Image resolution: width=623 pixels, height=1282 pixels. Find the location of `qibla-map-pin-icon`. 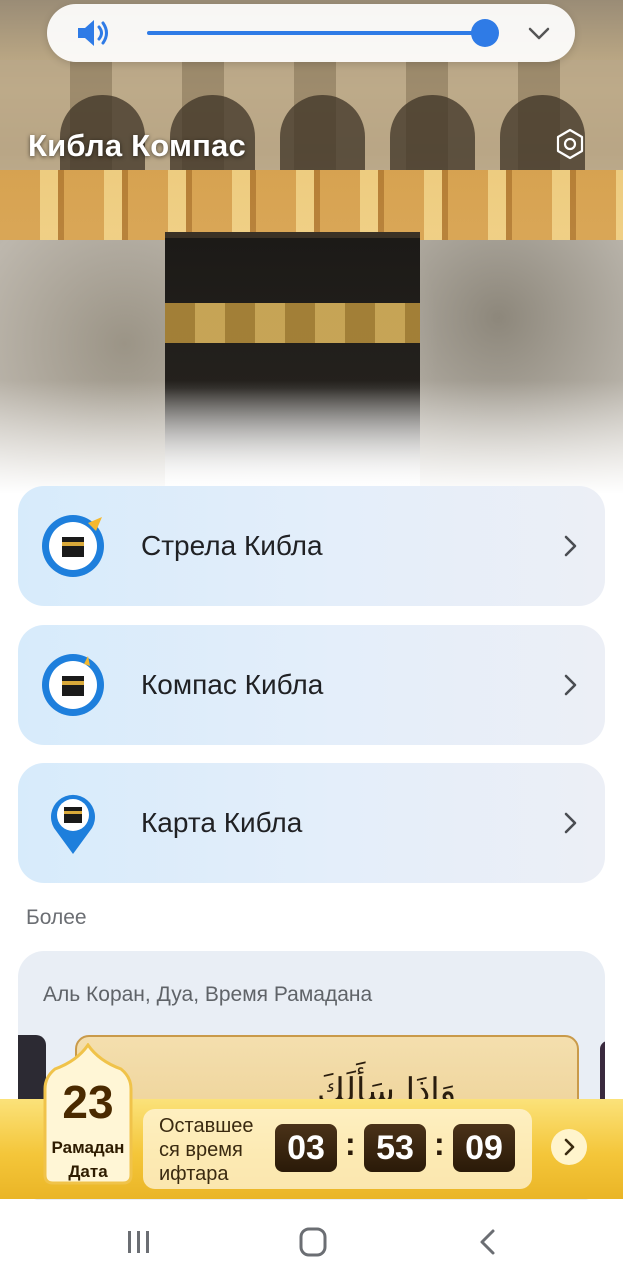

qibla-map-pin-icon is located at coordinates (73, 824).